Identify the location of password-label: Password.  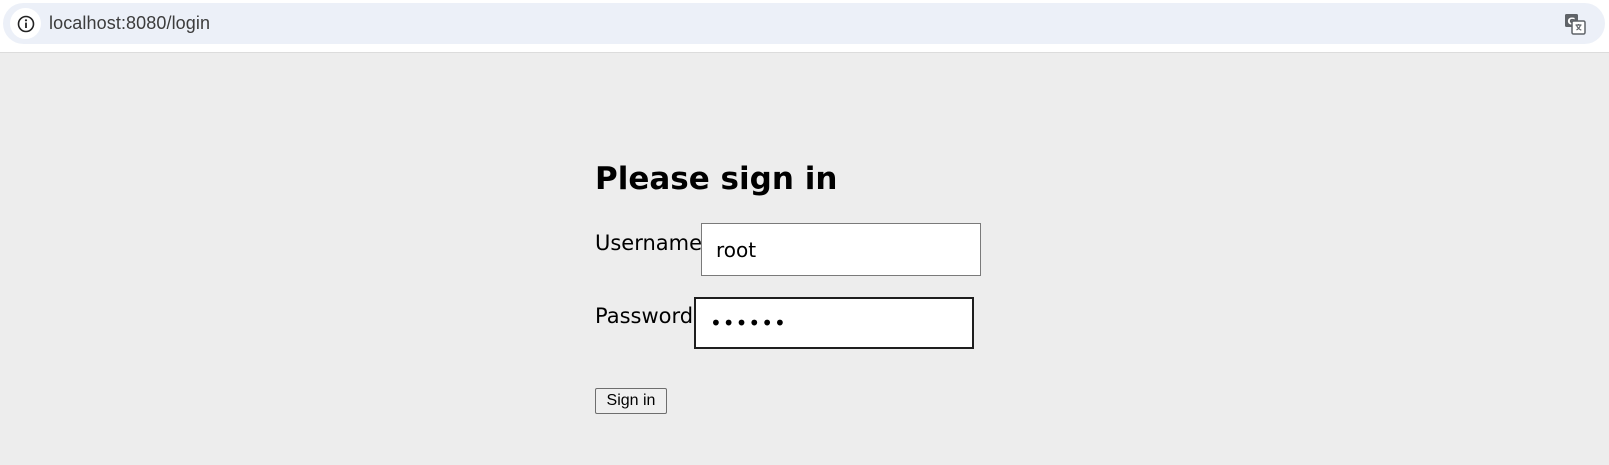
(644, 316).